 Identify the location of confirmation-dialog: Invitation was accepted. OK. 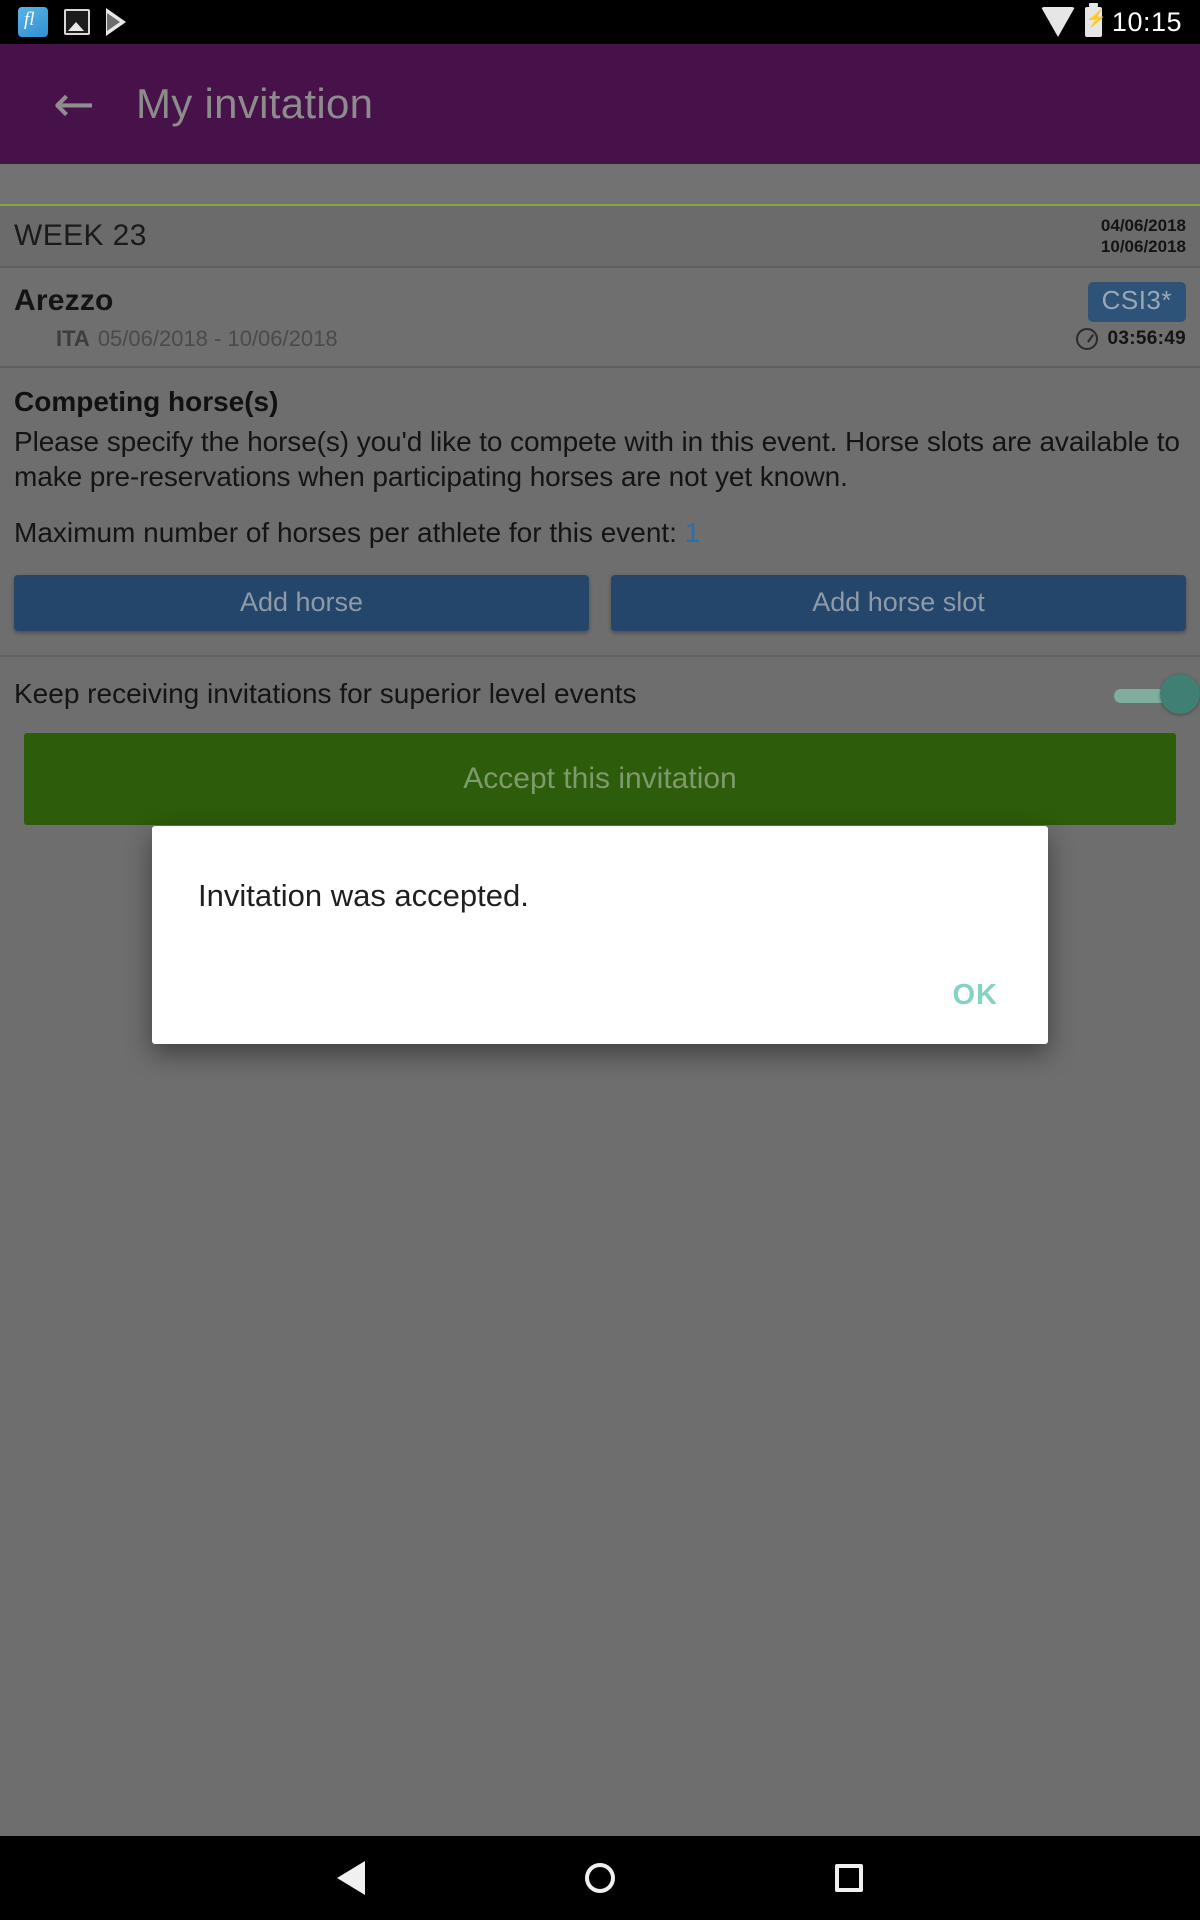
(600, 935).